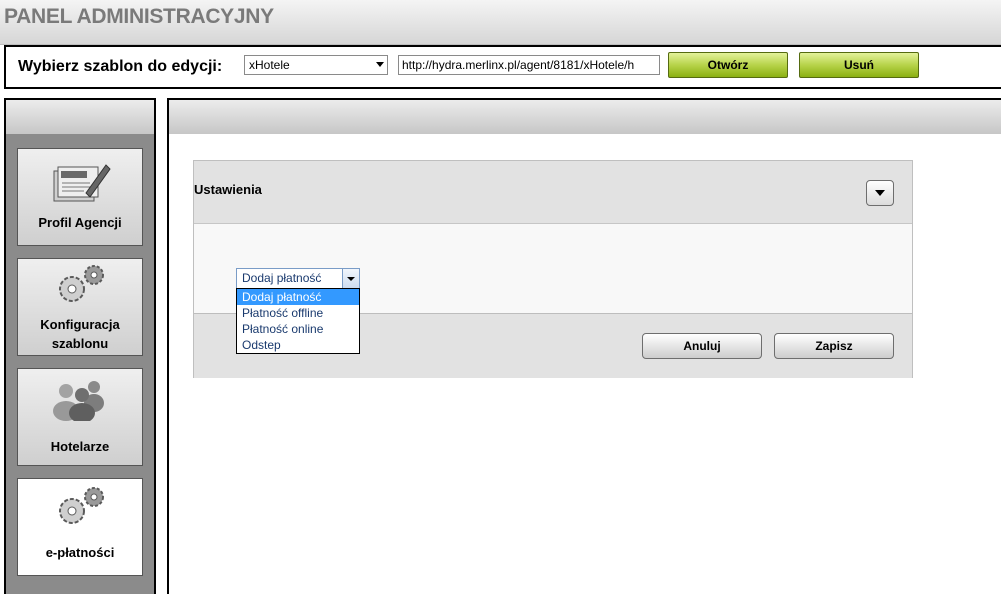 This screenshot has width=1001, height=594. I want to click on sidebar-header-bar, so click(80, 118).